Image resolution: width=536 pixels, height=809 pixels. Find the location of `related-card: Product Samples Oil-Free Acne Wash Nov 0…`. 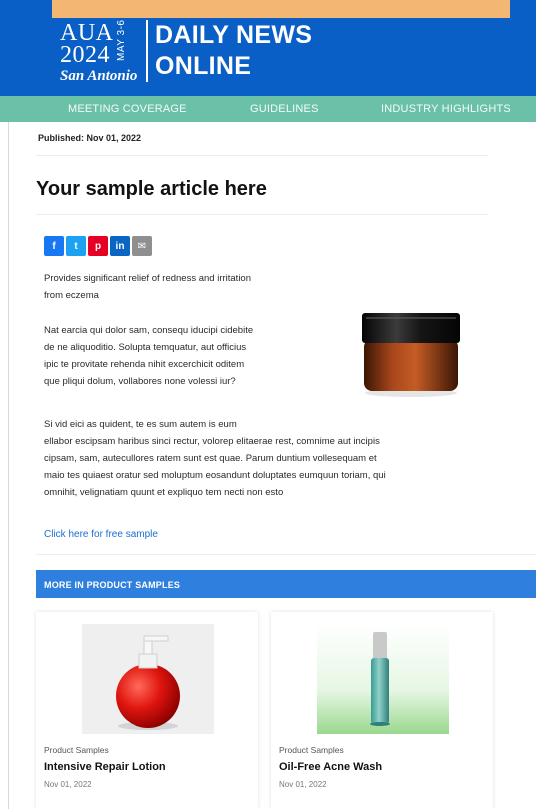

related-card: Product Samples Oil-Free Acne Wash Nov 0… is located at coordinates (382, 710).